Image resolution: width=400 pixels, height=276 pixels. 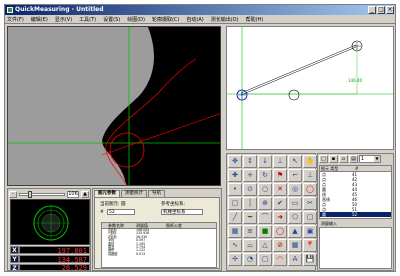 What do you see at coordinates (381, 10) in the screenshot?
I see `maximize-button: □` at bounding box center [381, 10].